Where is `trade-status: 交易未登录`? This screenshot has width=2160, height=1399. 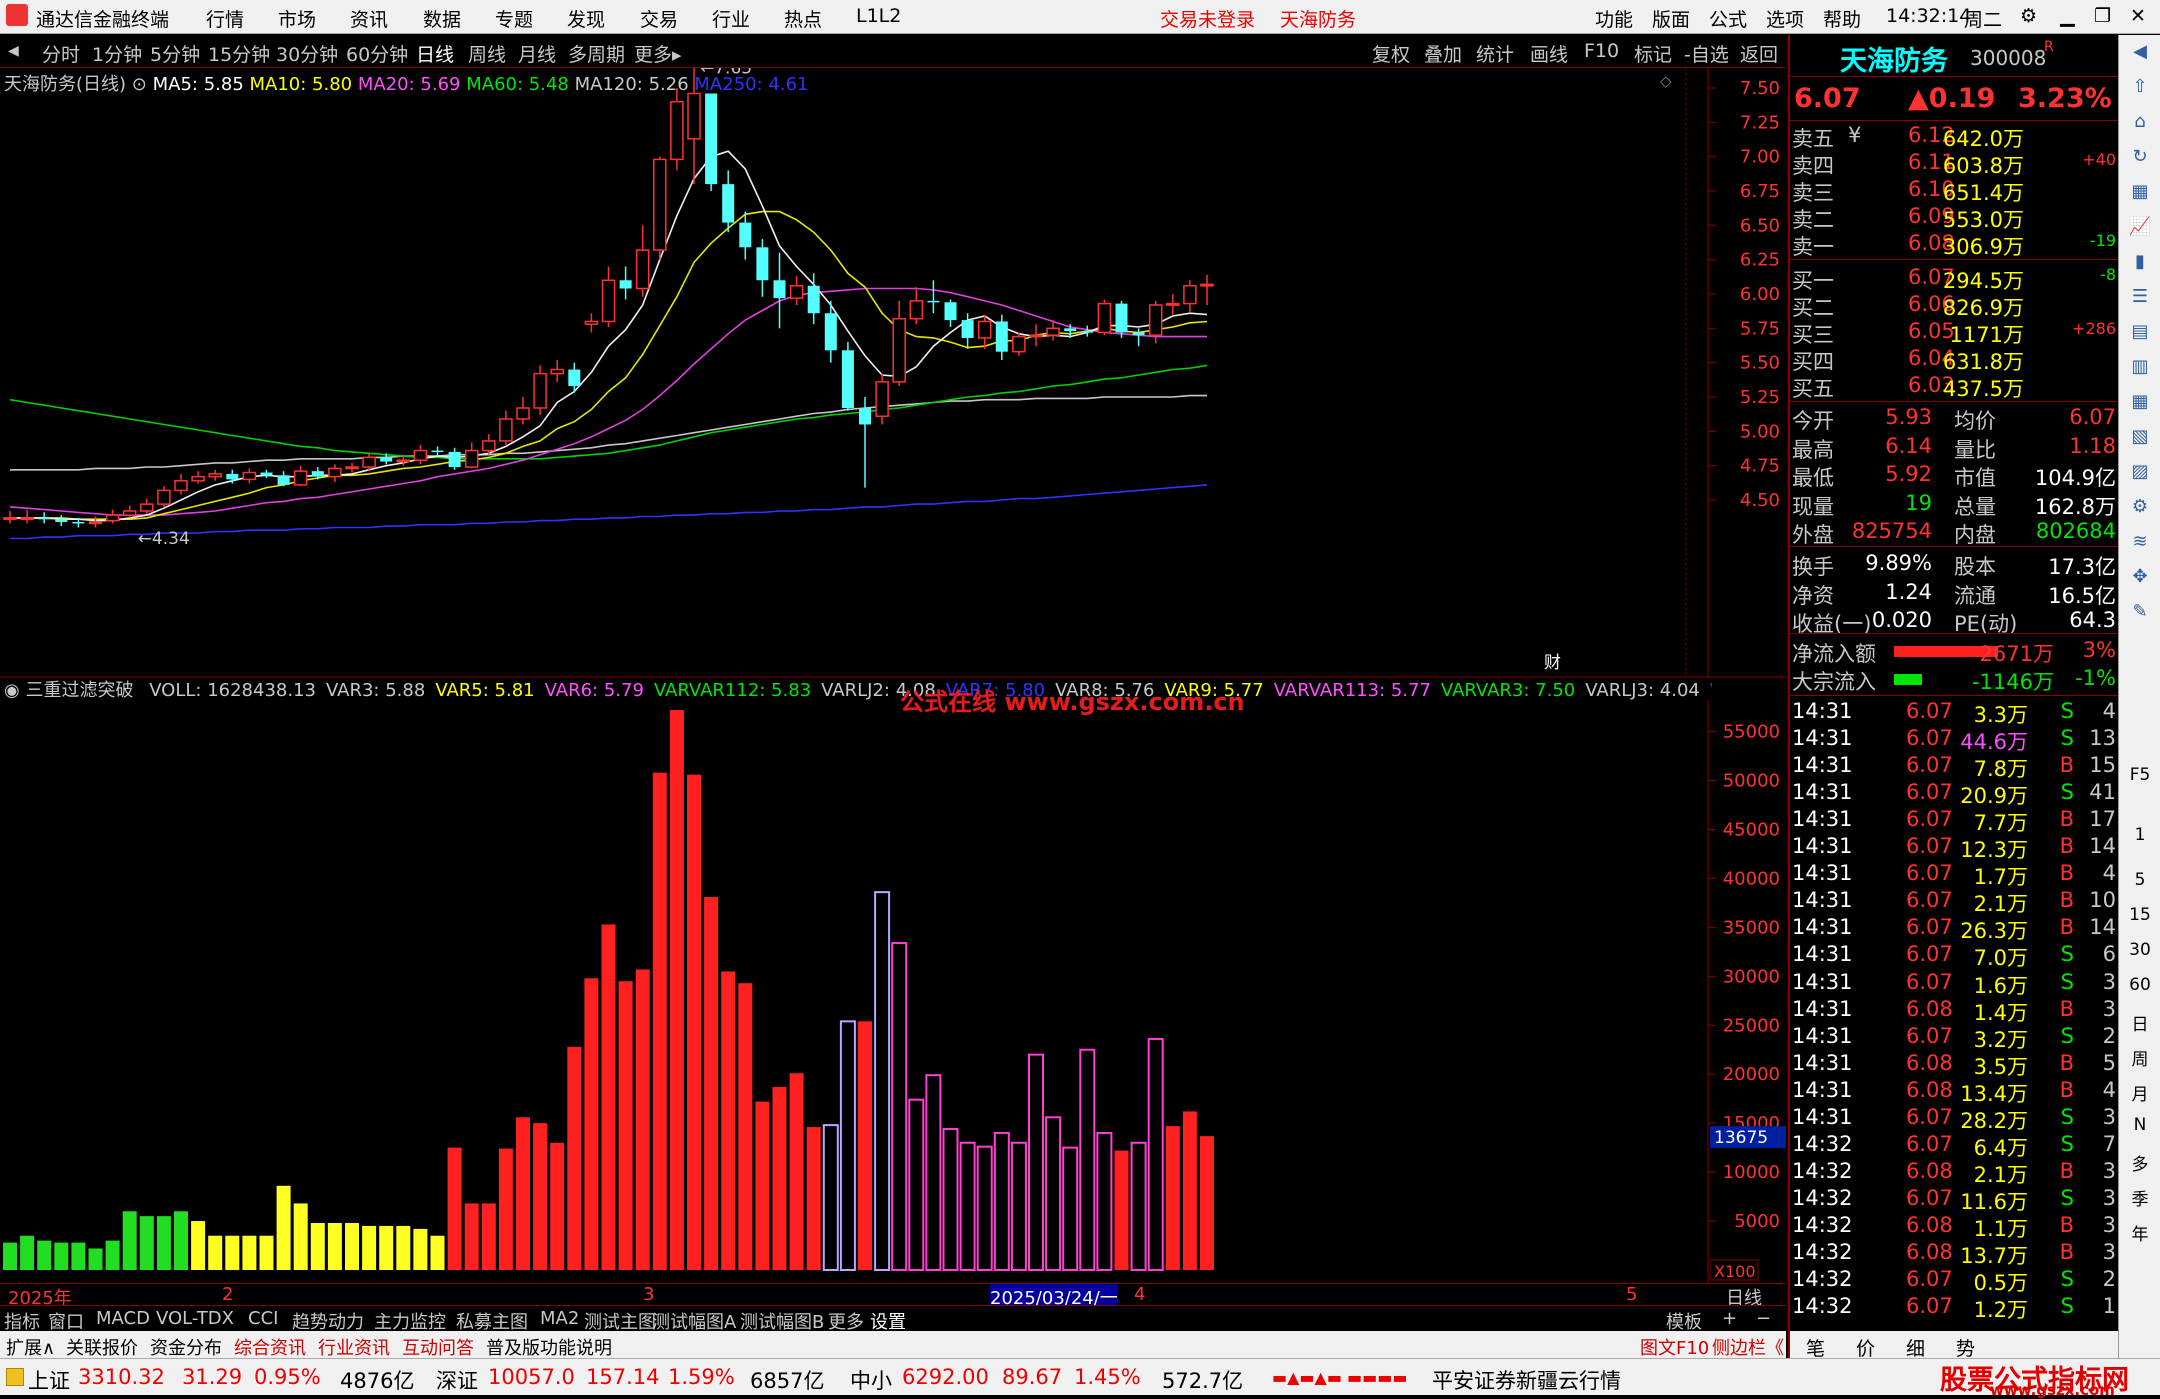 trade-status: 交易未登录 is located at coordinates (1207, 18).